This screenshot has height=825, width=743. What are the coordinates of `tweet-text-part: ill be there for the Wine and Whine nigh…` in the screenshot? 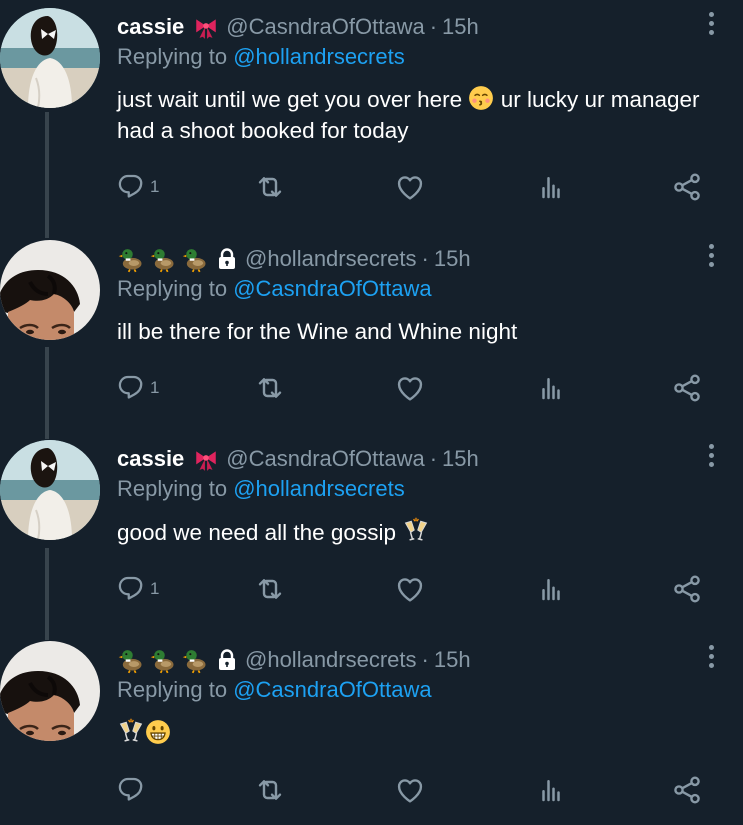 It's located at (317, 331).